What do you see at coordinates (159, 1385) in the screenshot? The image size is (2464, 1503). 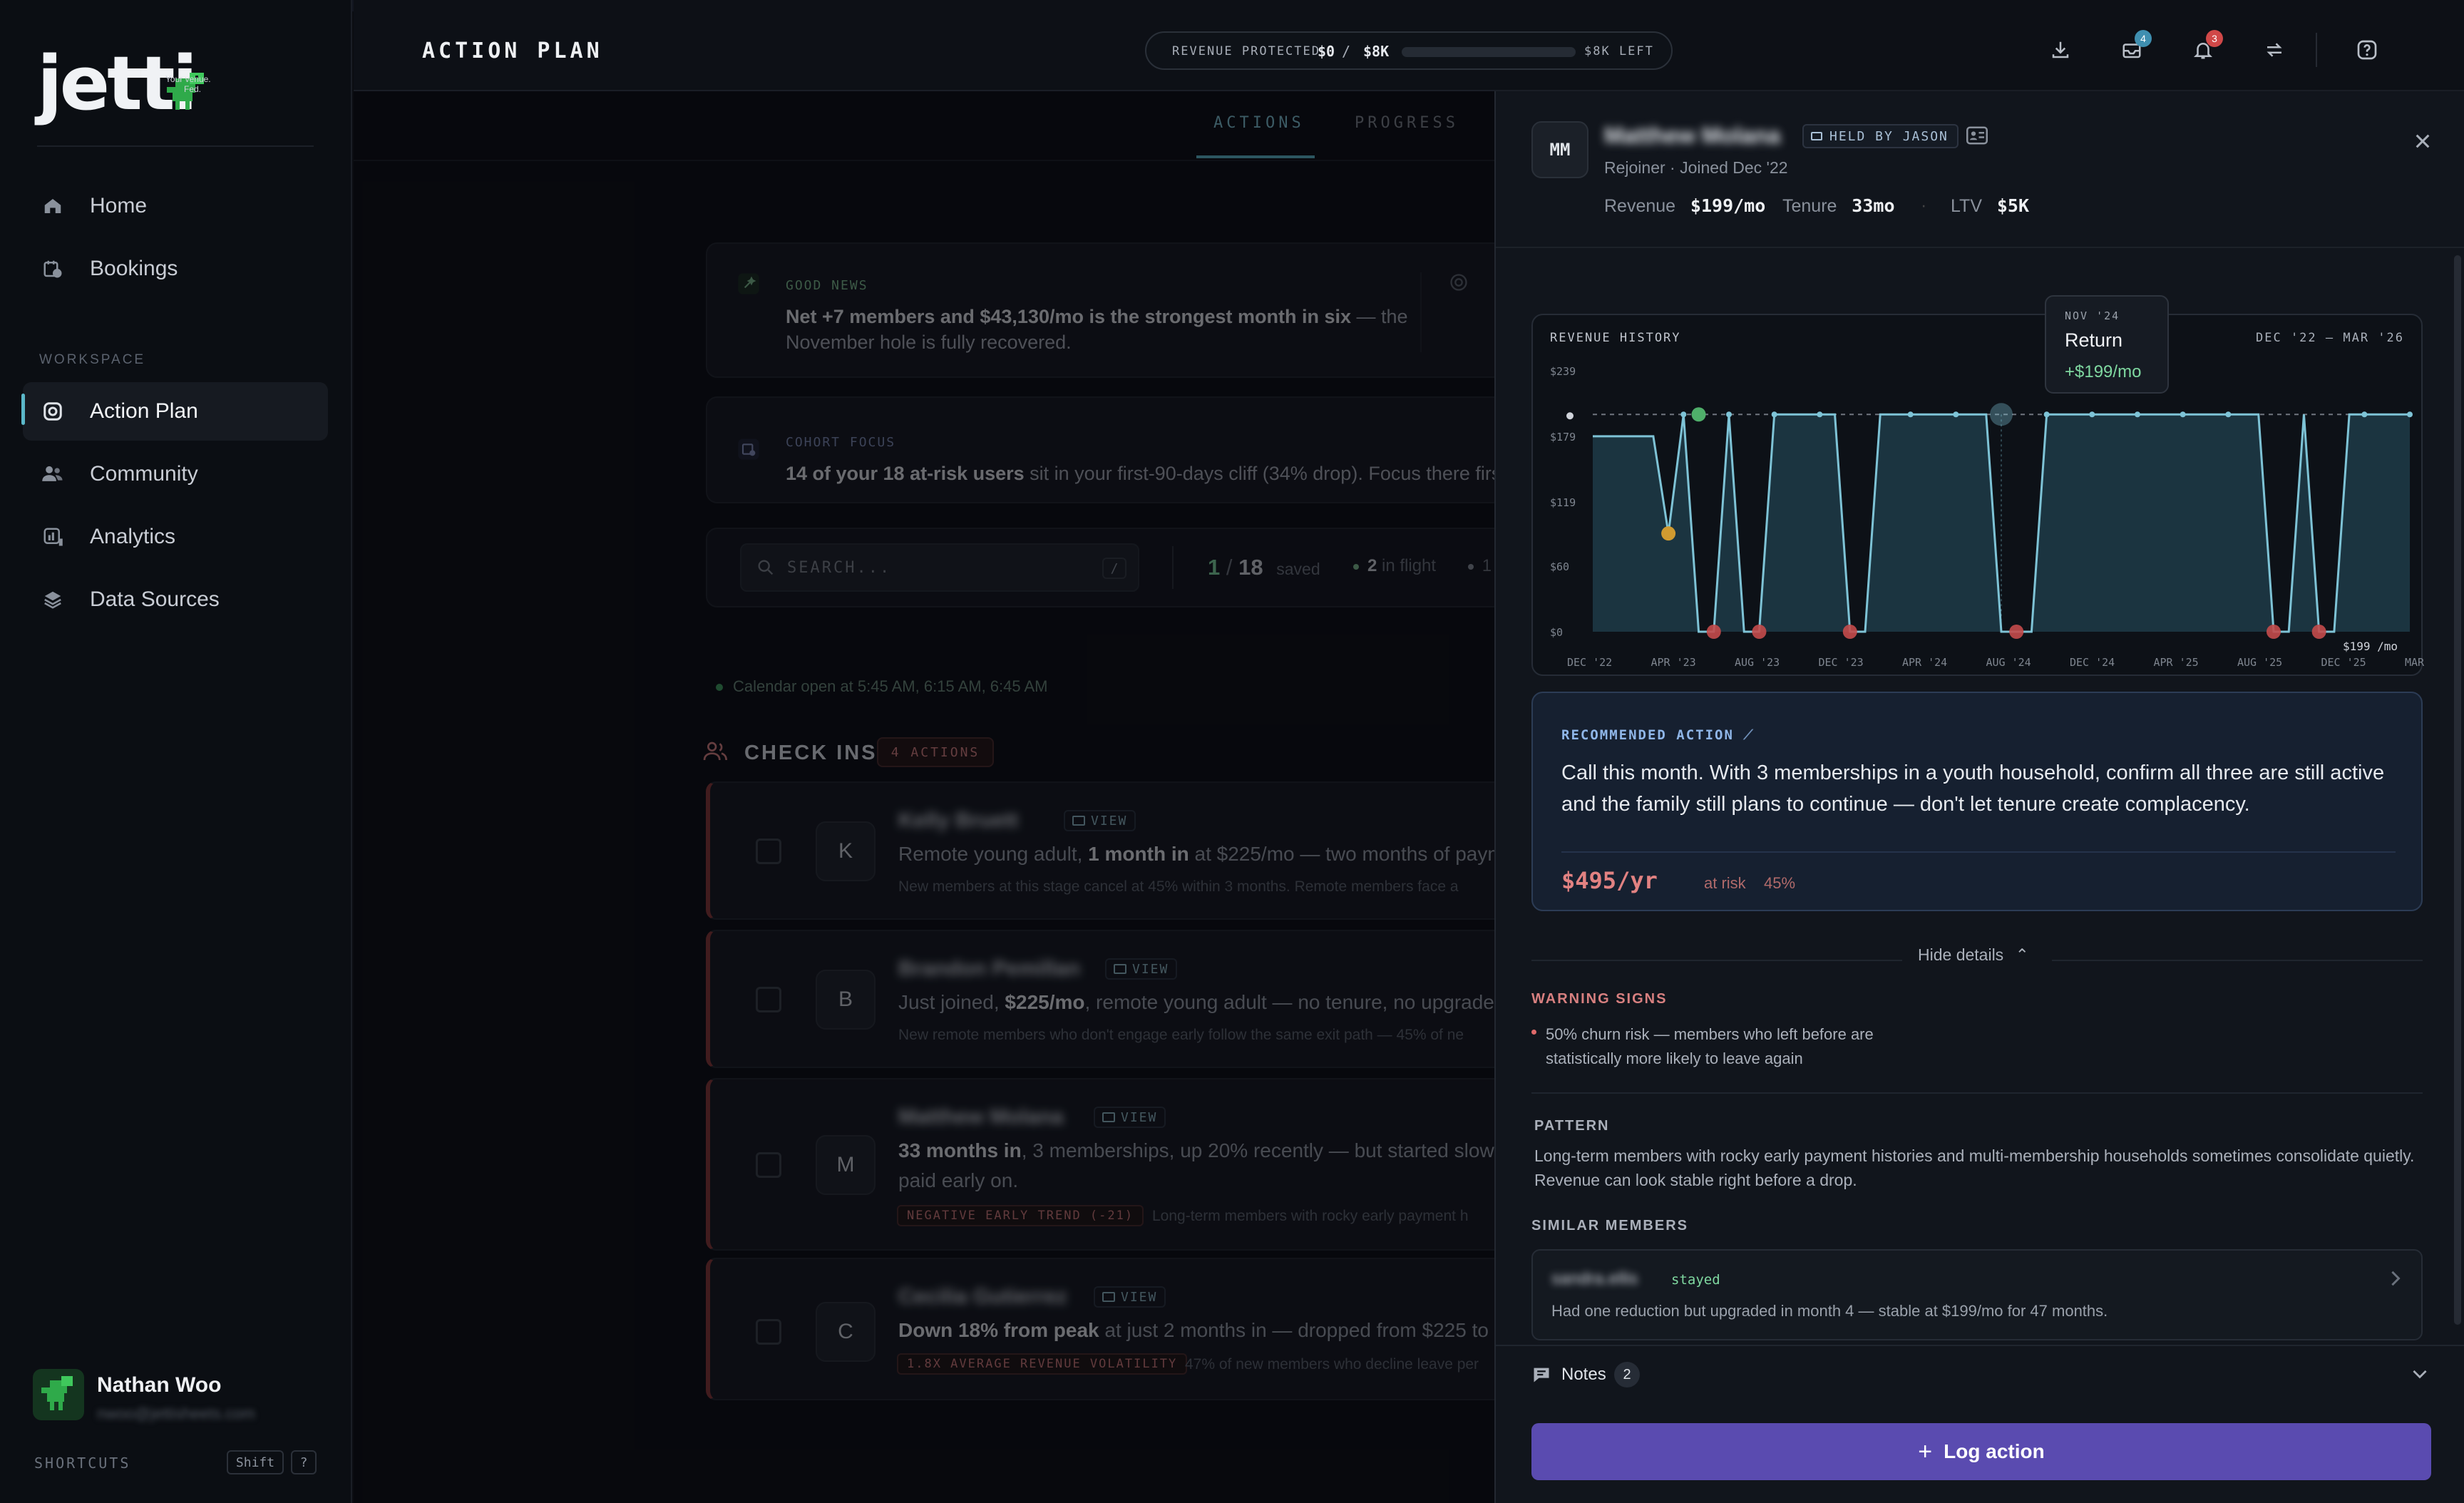 I see `user-name: Nathan Woo` at bounding box center [159, 1385].